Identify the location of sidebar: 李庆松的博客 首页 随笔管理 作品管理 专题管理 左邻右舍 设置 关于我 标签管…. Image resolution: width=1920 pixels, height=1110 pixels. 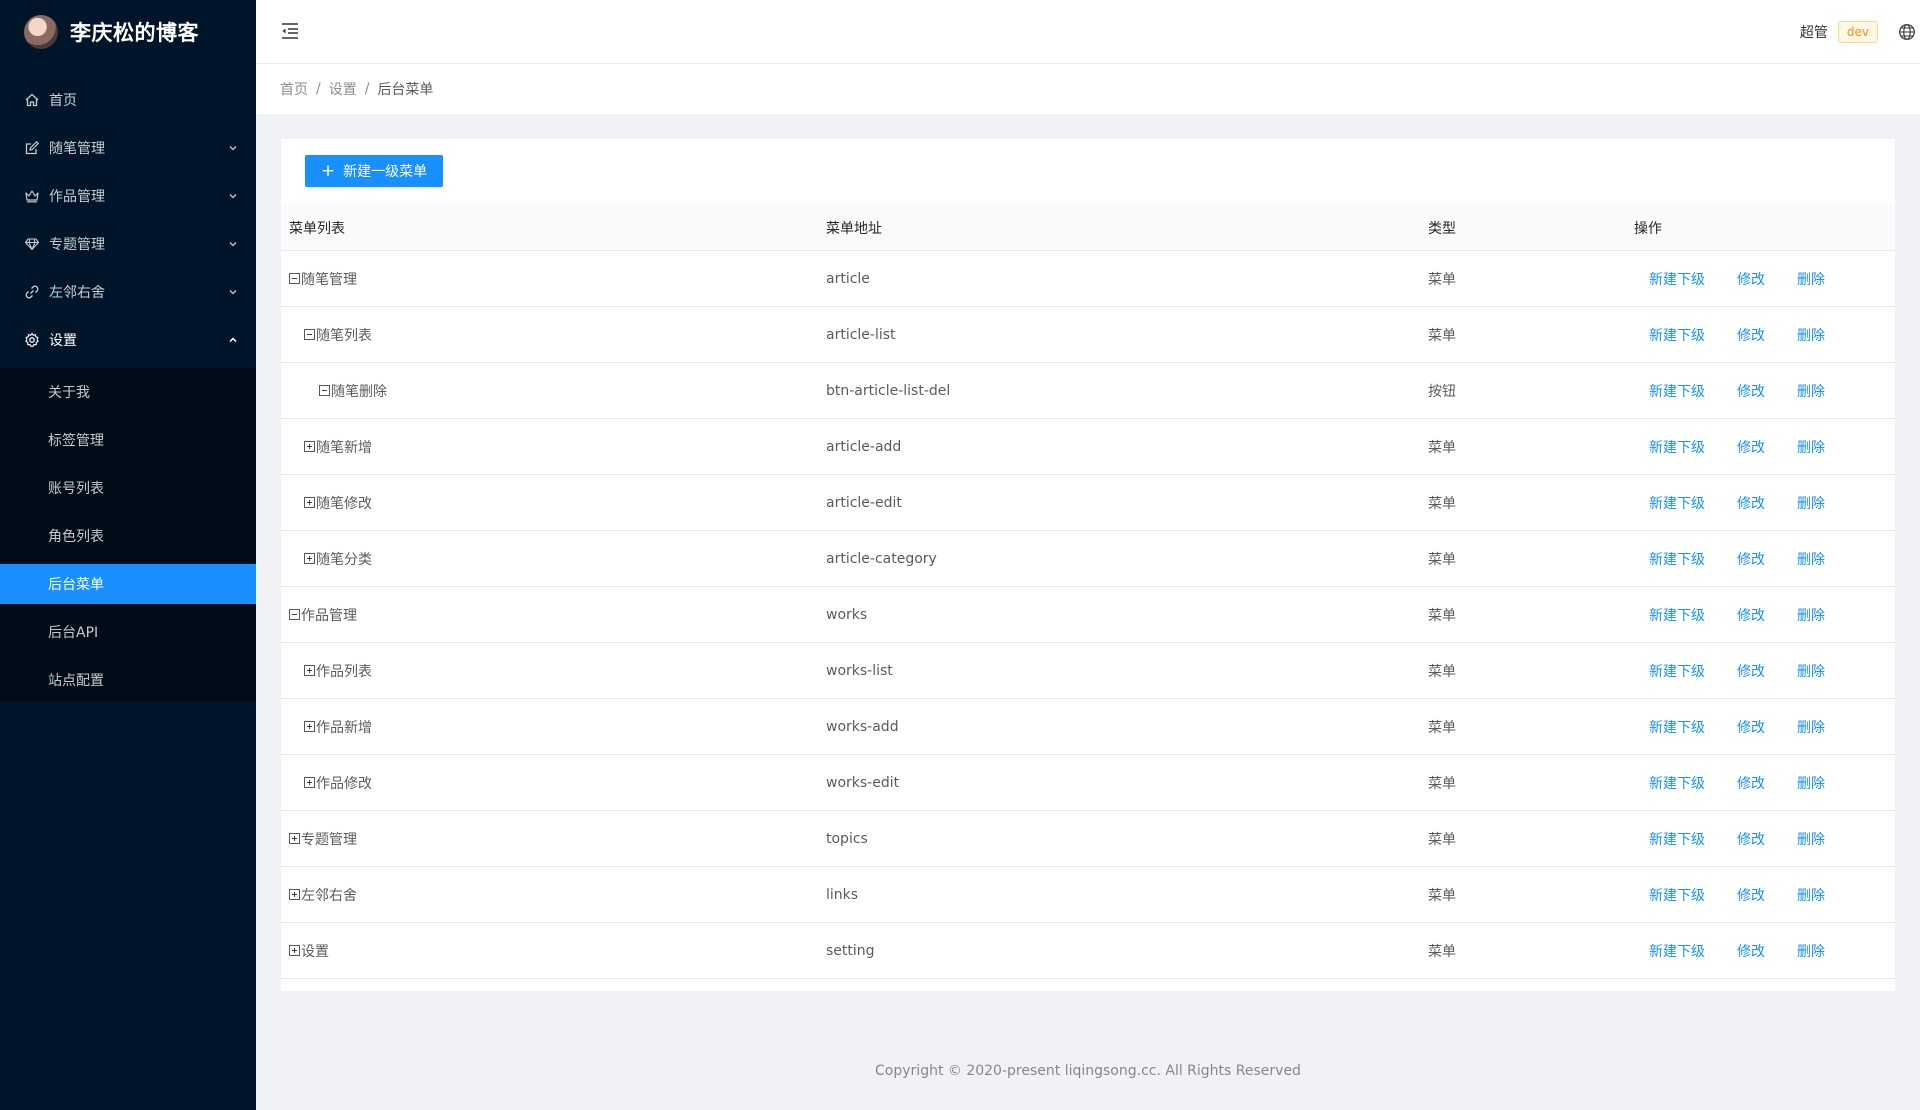
(128, 555).